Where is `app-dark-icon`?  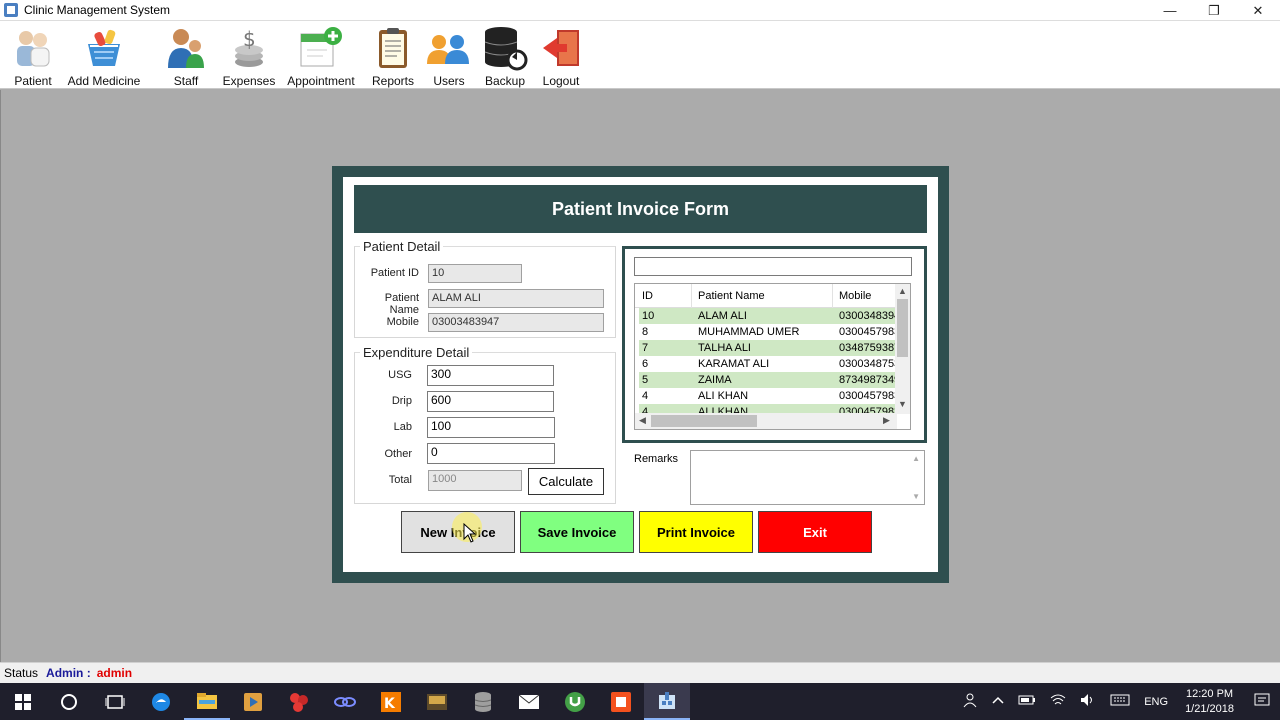 app-dark-icon is located at coordinates (437, 701).